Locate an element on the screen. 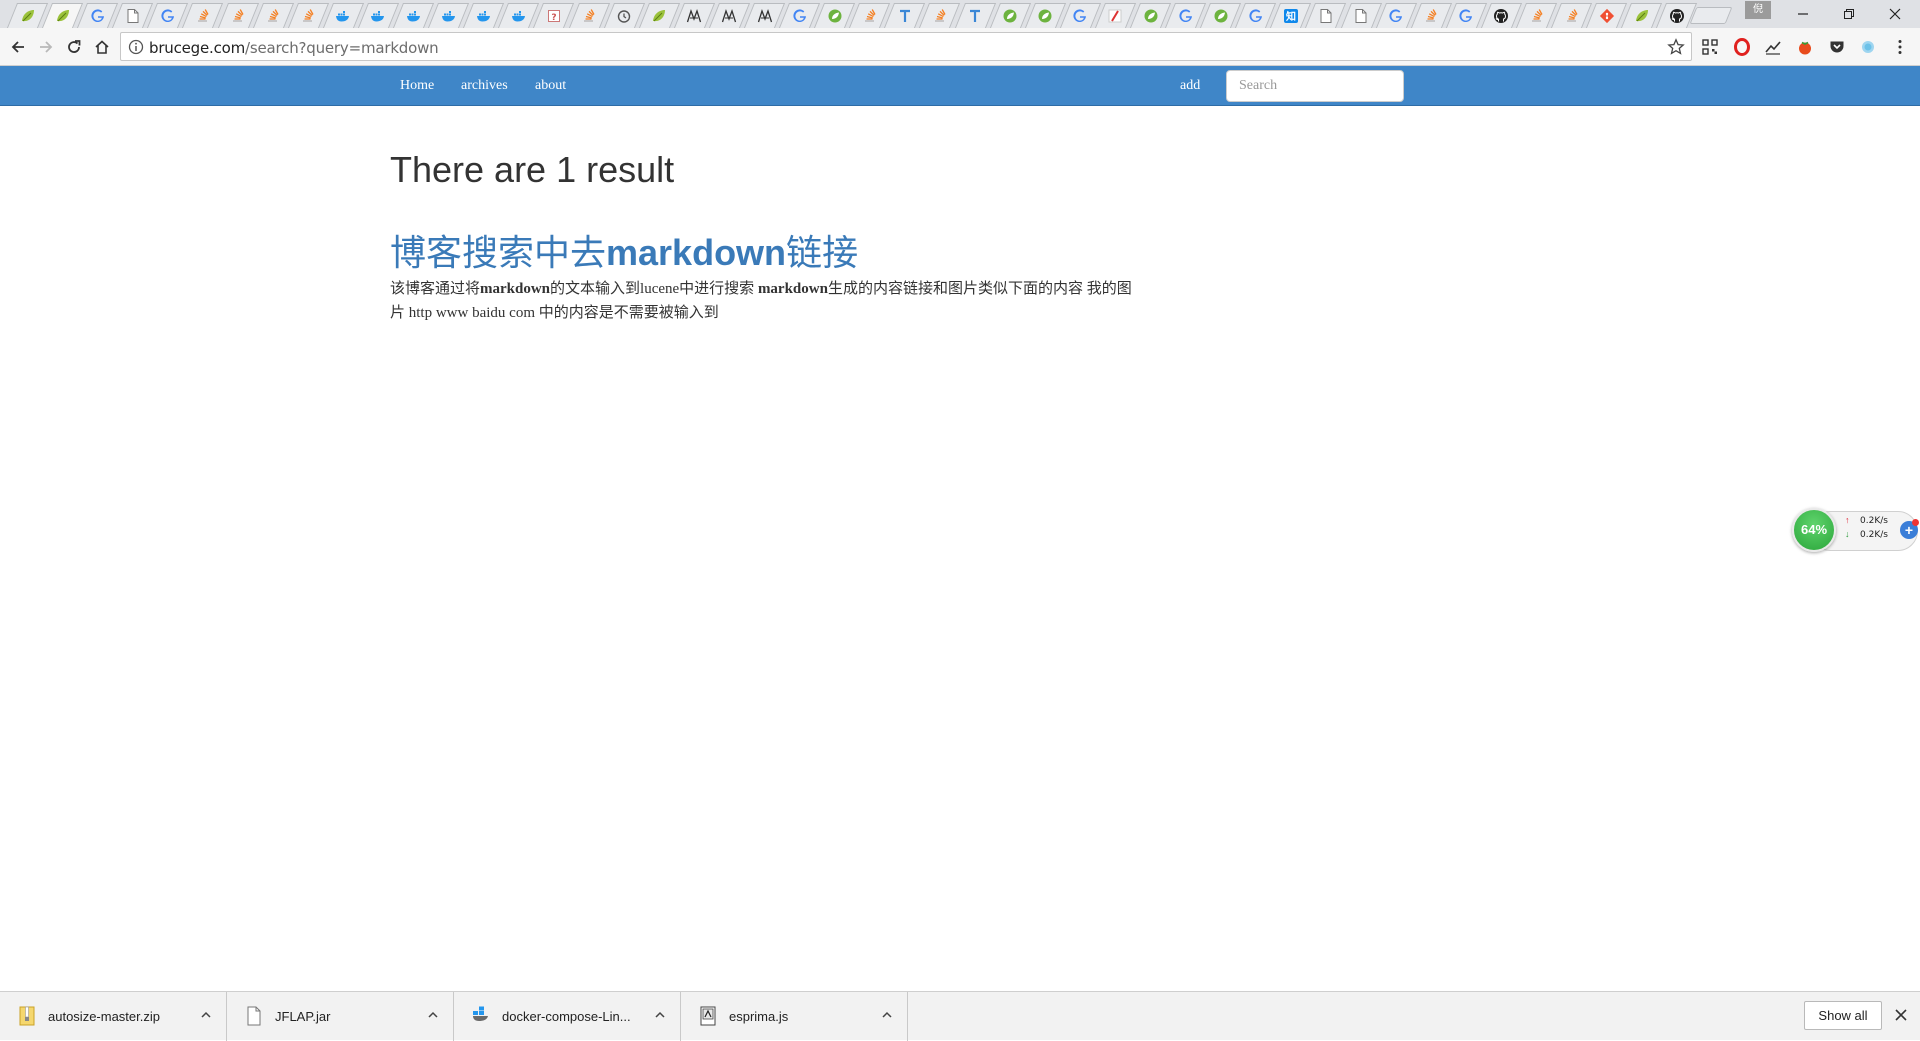  new-tab-button is located at coordinates (1711, 15).